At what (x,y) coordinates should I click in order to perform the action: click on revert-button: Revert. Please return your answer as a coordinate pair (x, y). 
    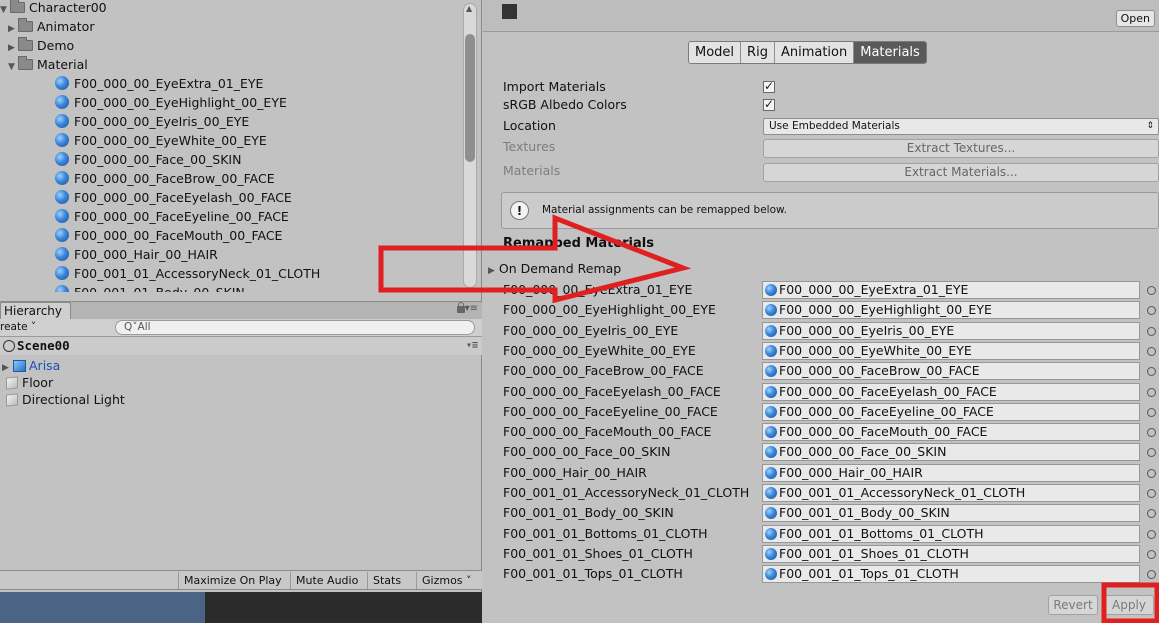
    Looking at the image, I should click on (1073, 605).